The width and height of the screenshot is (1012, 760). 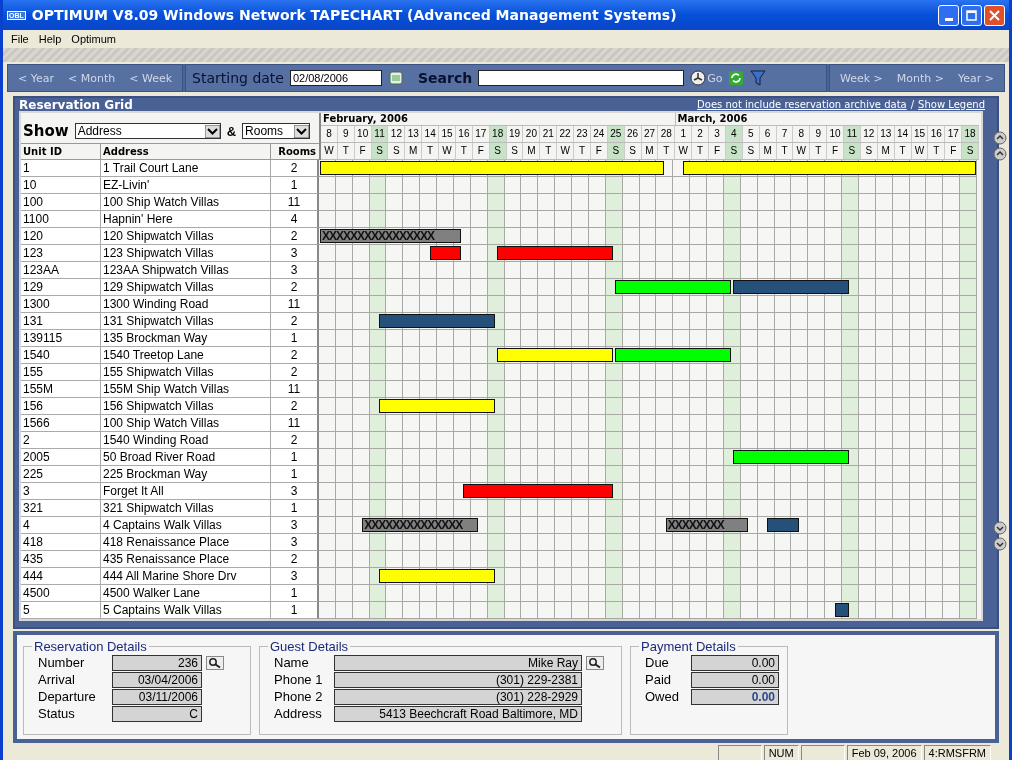 What do you see at coordinates (186, 168) in the screenshot?
I see `table-cell: 1 Trail Court Lane` at bounding box center [186, 168].